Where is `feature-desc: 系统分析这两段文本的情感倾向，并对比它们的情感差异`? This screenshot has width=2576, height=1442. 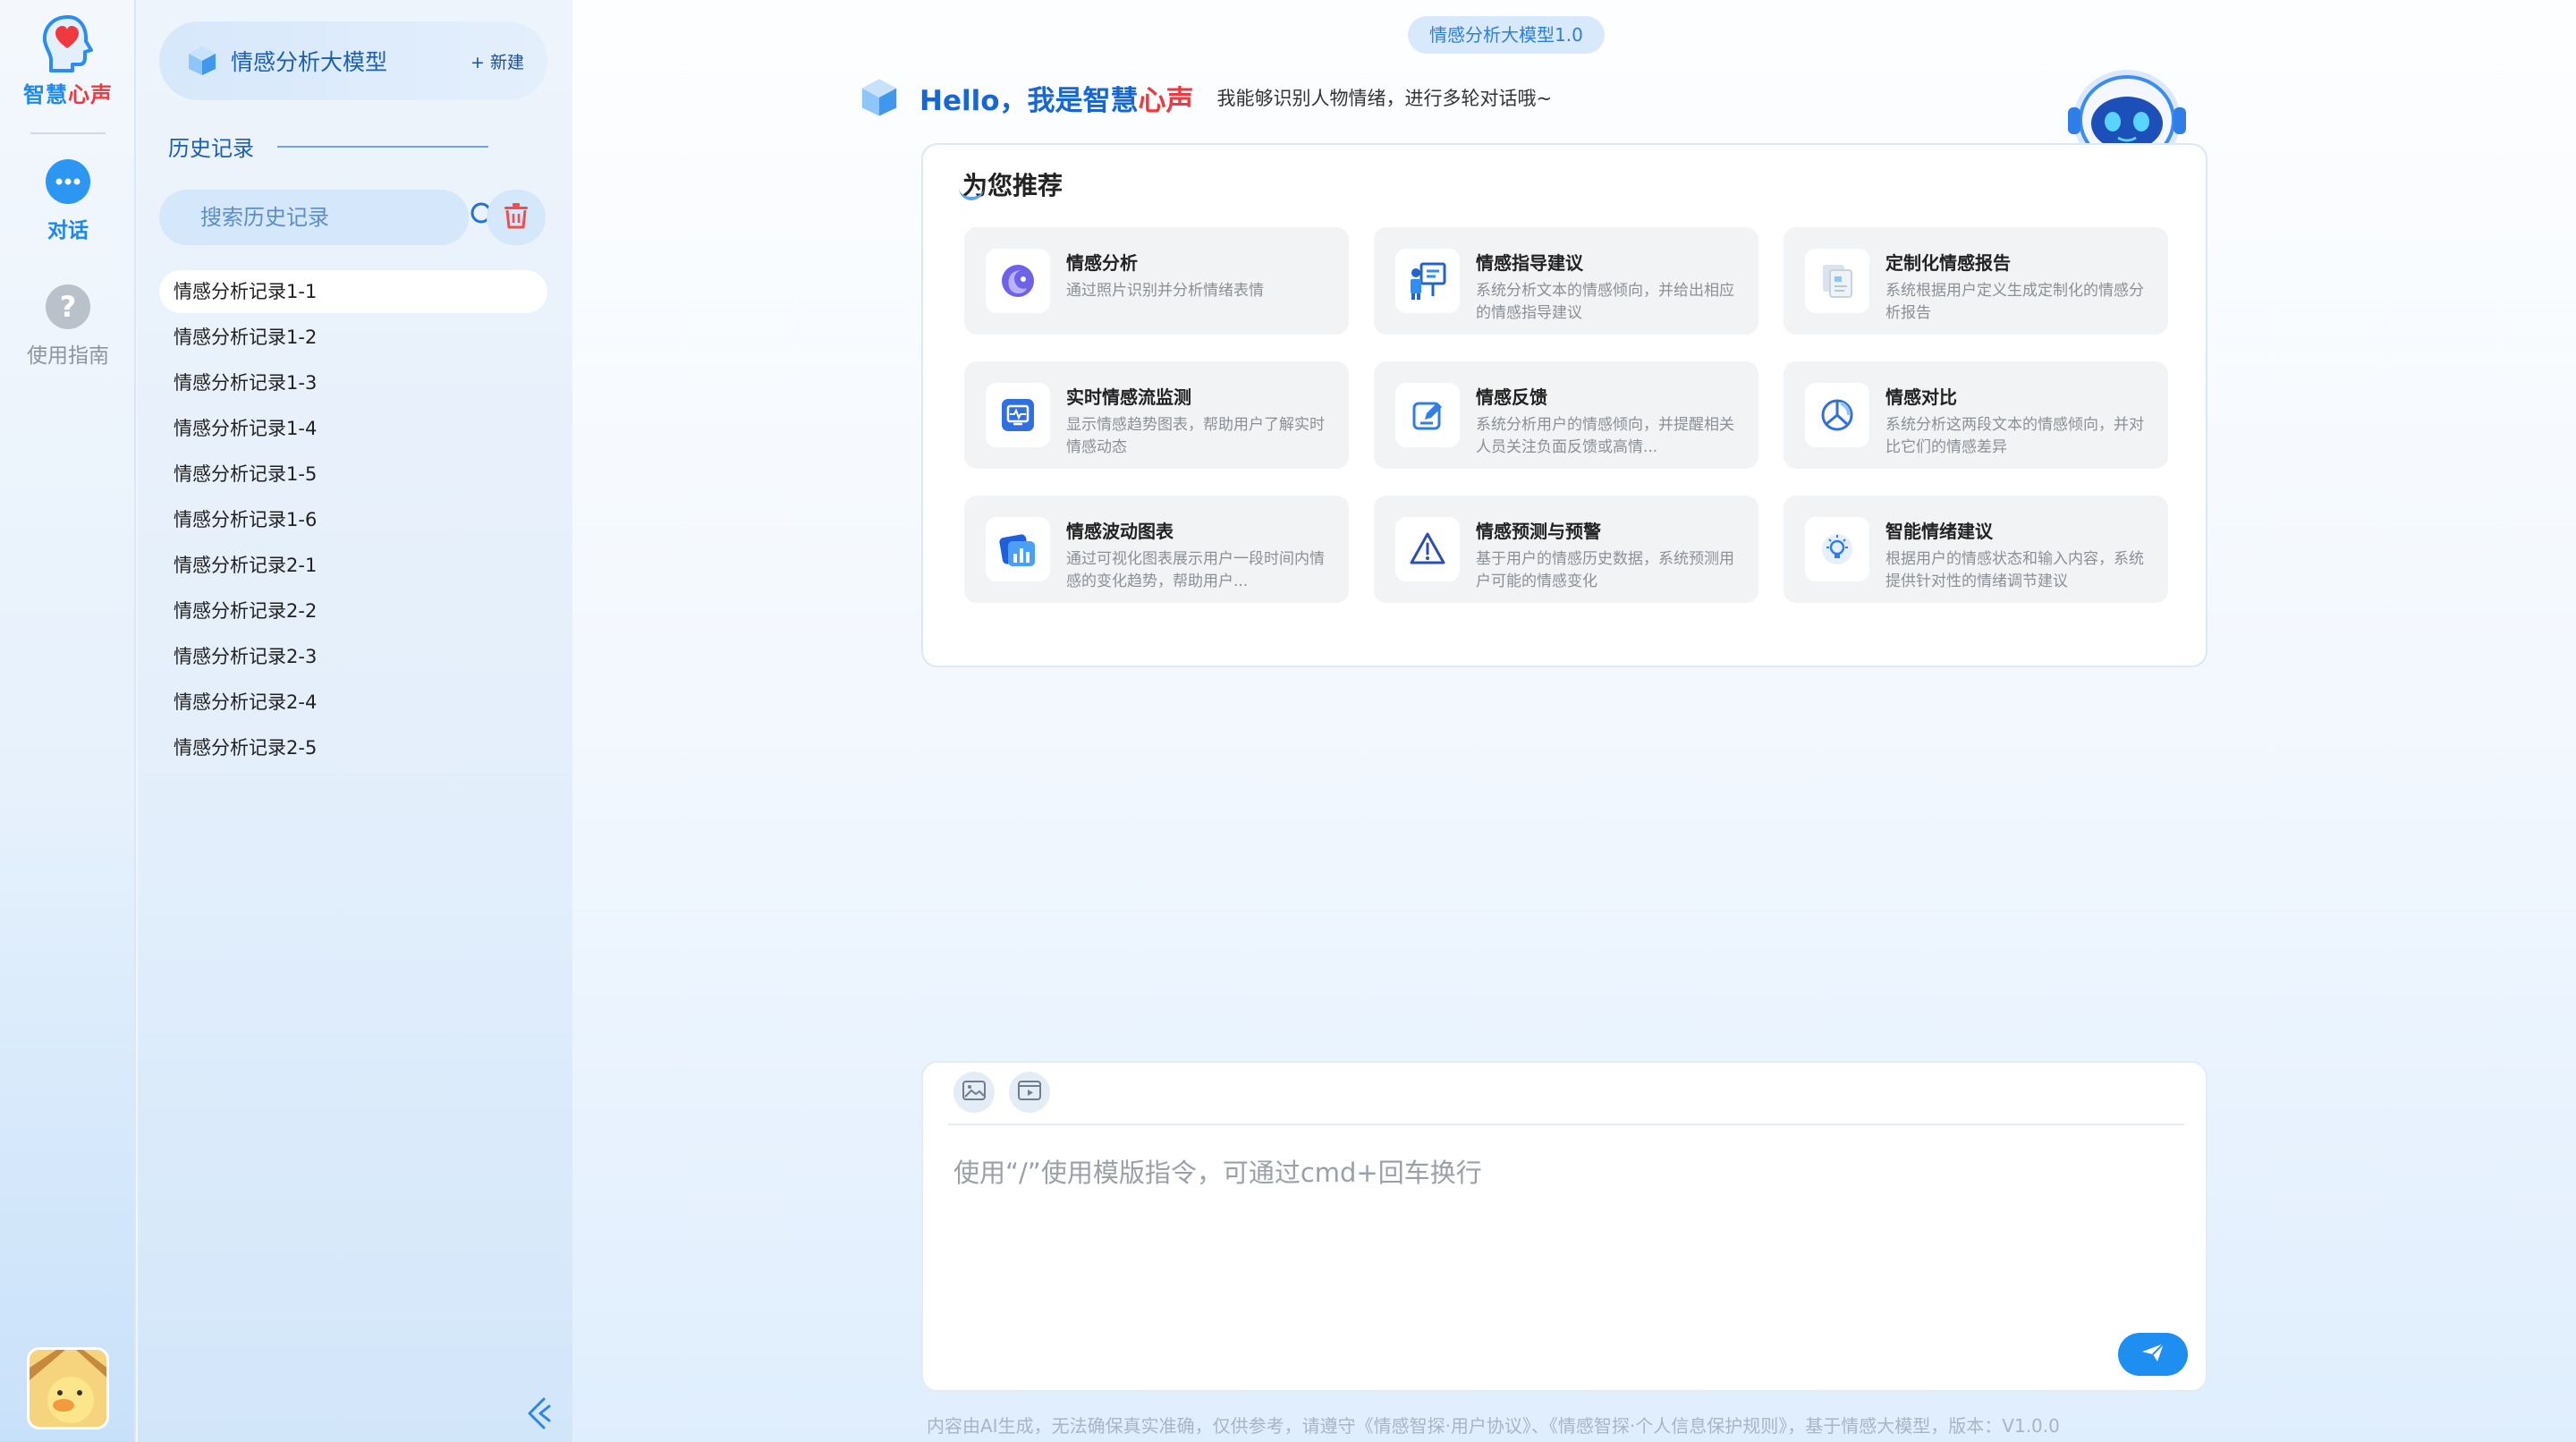
feature-desc: 系统分析这两段文本的情感倾向，并对比它们的情感差异 is located at coordinates (2014, 436).